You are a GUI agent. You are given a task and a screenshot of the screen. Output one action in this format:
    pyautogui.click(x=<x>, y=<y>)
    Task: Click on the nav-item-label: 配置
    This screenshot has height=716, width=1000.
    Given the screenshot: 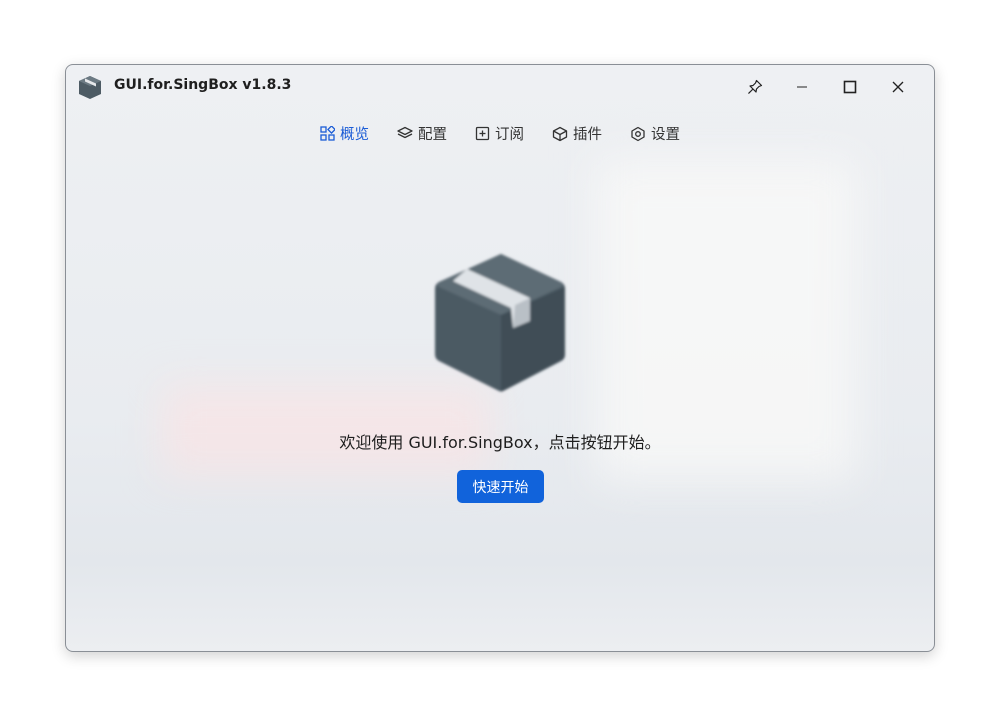 What is the action you would take?
    pyautogui.click(x=432, y=135)
    